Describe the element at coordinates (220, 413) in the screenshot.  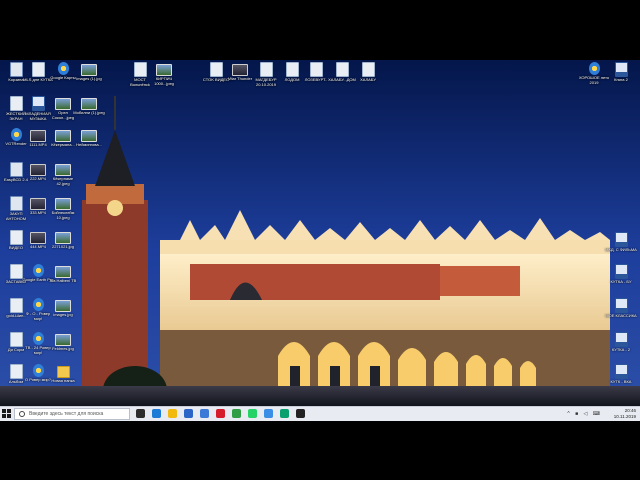
I see `opera-icon` at that location.